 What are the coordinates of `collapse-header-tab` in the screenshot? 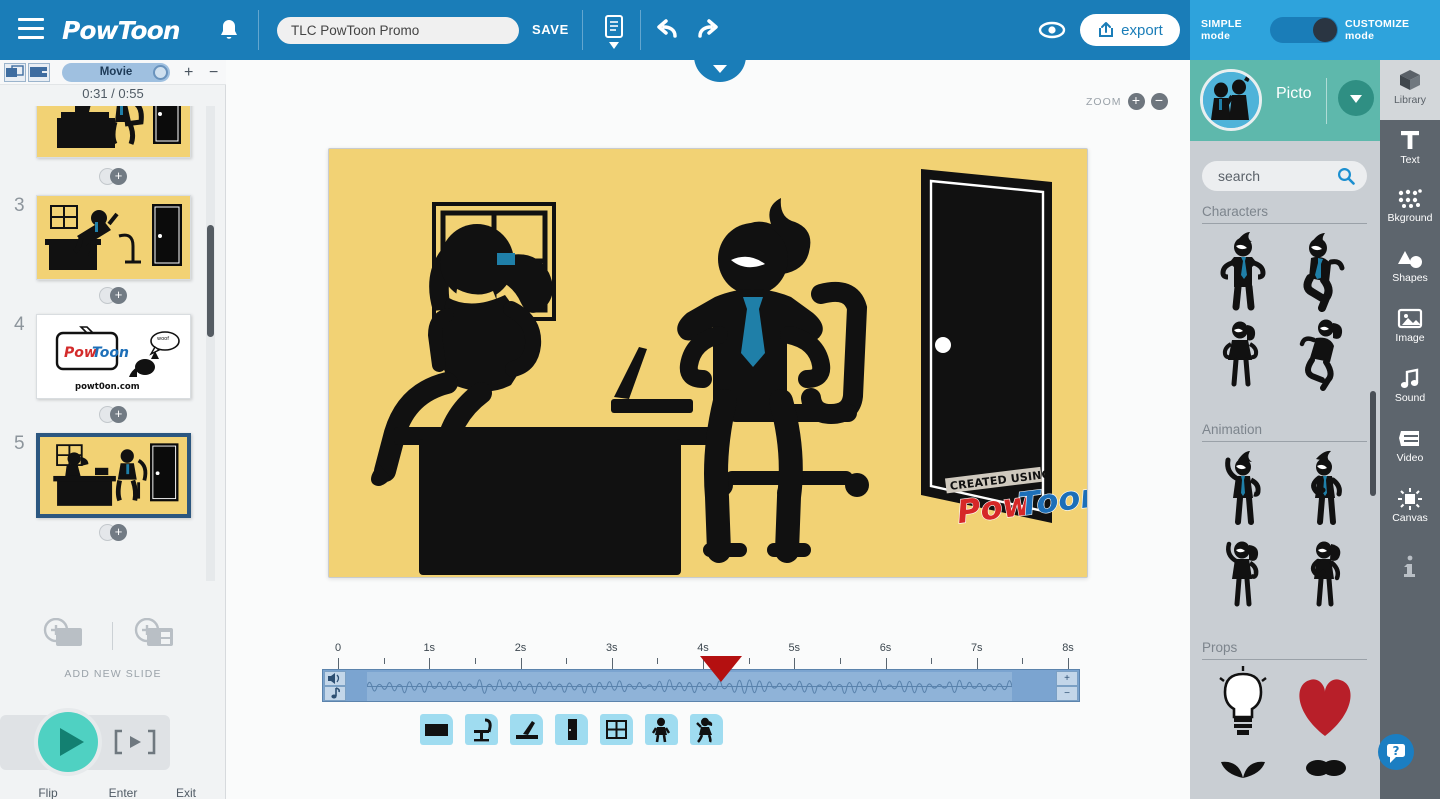 It's located at (720, 69).